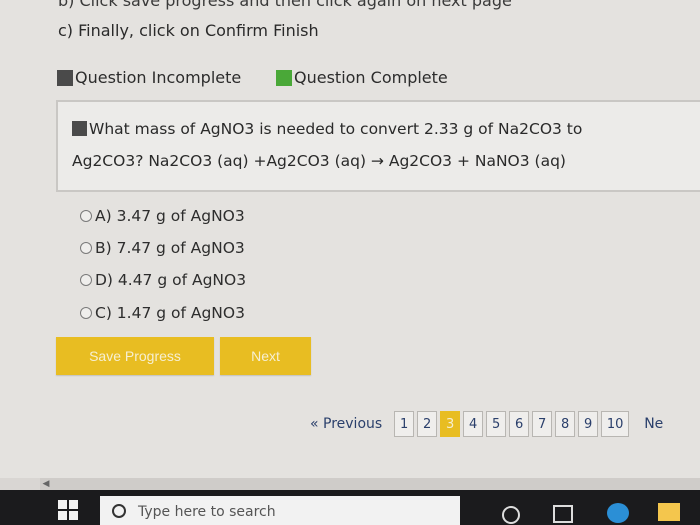 This screenshot has height=525, width=700. Describe the element at coordinates (135, 356) in the screenshot. I see `save-progress-button: Save Progress` at that location.